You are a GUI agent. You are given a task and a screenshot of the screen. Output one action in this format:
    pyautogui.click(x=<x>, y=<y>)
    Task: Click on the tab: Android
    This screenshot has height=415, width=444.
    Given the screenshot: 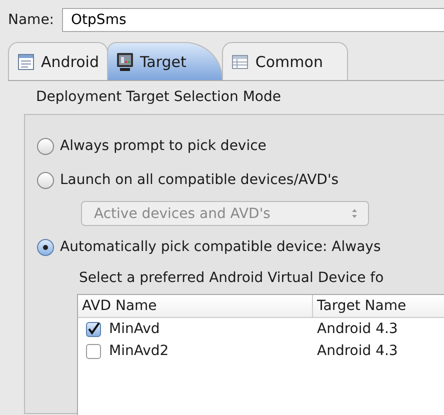 What is the action you would take?
    pyautogui.click(x=58, y=61)
    